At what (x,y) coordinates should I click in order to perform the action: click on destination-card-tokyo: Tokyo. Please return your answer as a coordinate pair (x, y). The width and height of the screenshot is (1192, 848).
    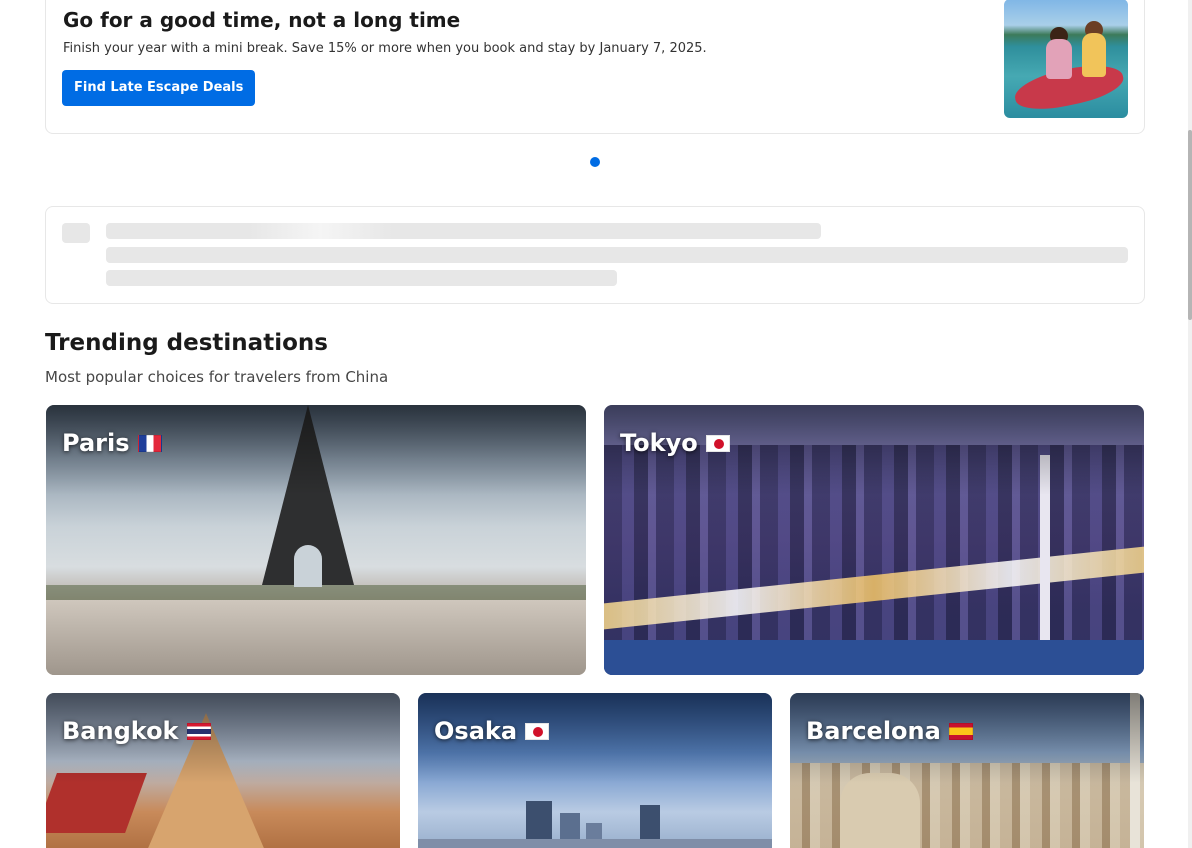
    Looking at the image, I should click on (874, 540).